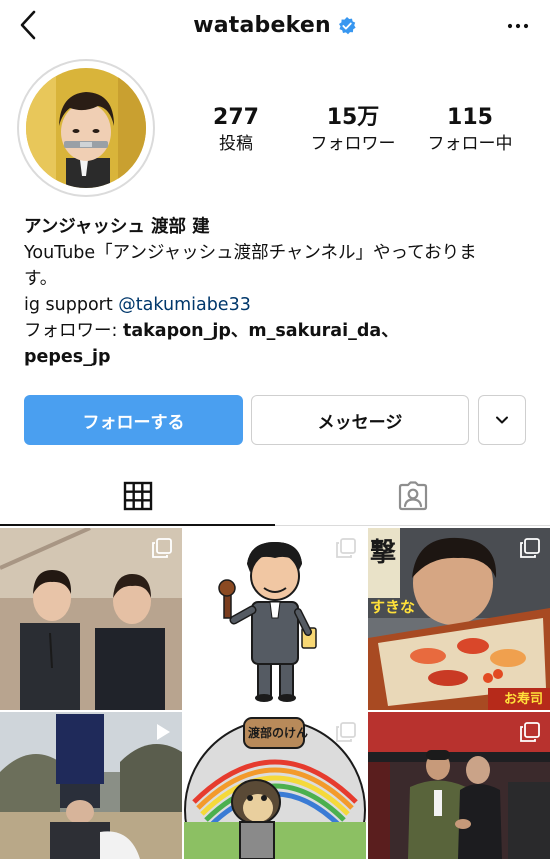 The width and height of the screenshot is (550, 859). I want to click on bio-line-2: す。, so click(41, 279).